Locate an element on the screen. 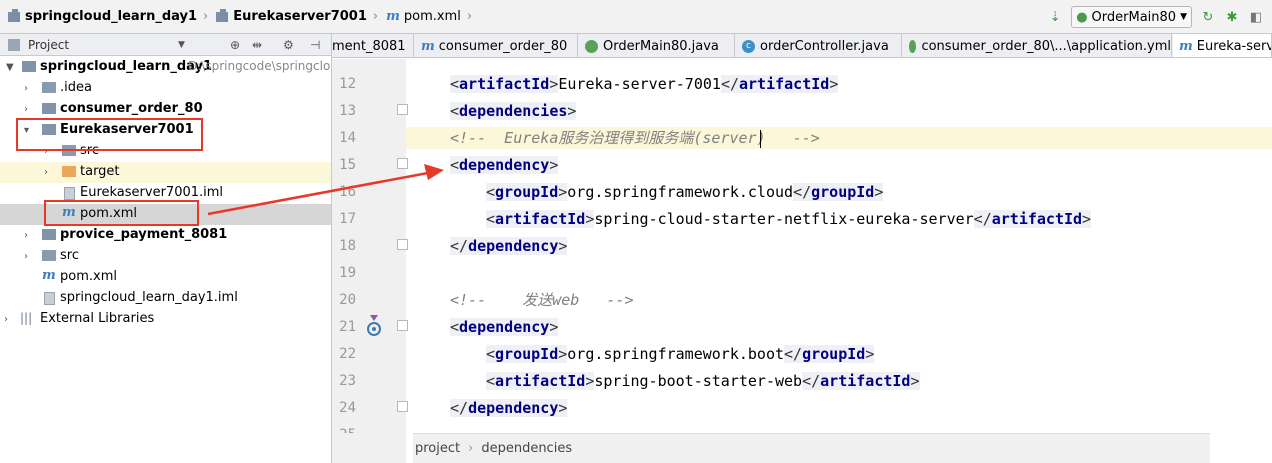 This screenshot has width=1272, height=463. tree-item-eurekaserver: ▾ Eurekaserver7001 is located at coordinates (165, 130).